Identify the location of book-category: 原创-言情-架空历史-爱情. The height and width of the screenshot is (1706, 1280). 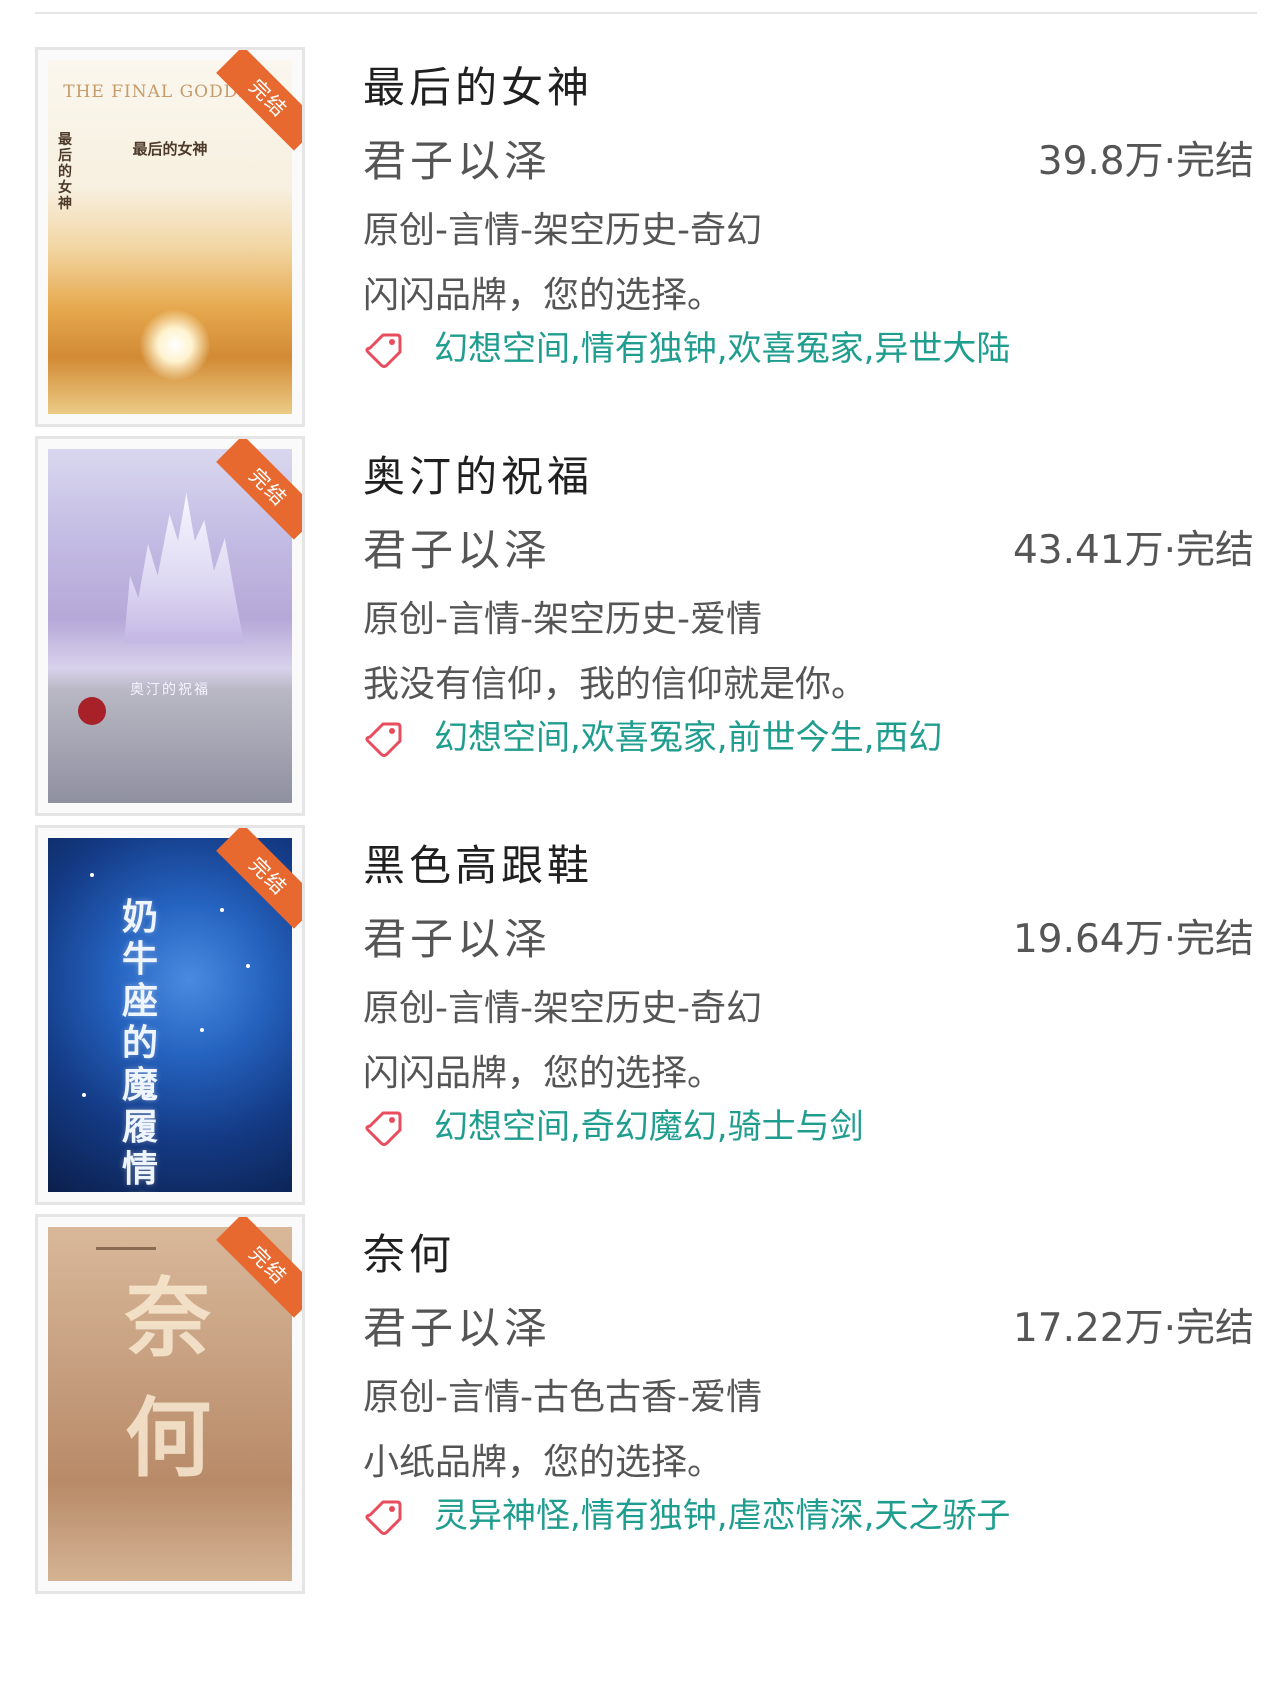
(562, 619).